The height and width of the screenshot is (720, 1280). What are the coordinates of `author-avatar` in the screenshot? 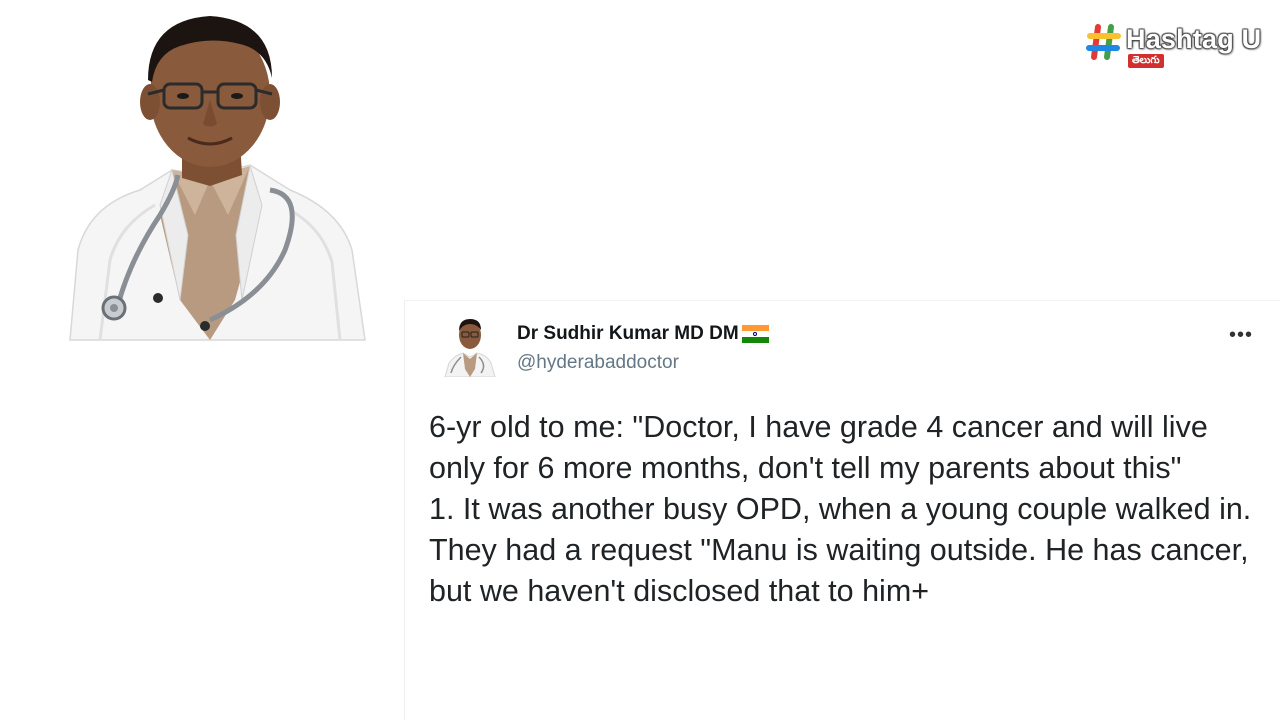 It's located at (470, 345).